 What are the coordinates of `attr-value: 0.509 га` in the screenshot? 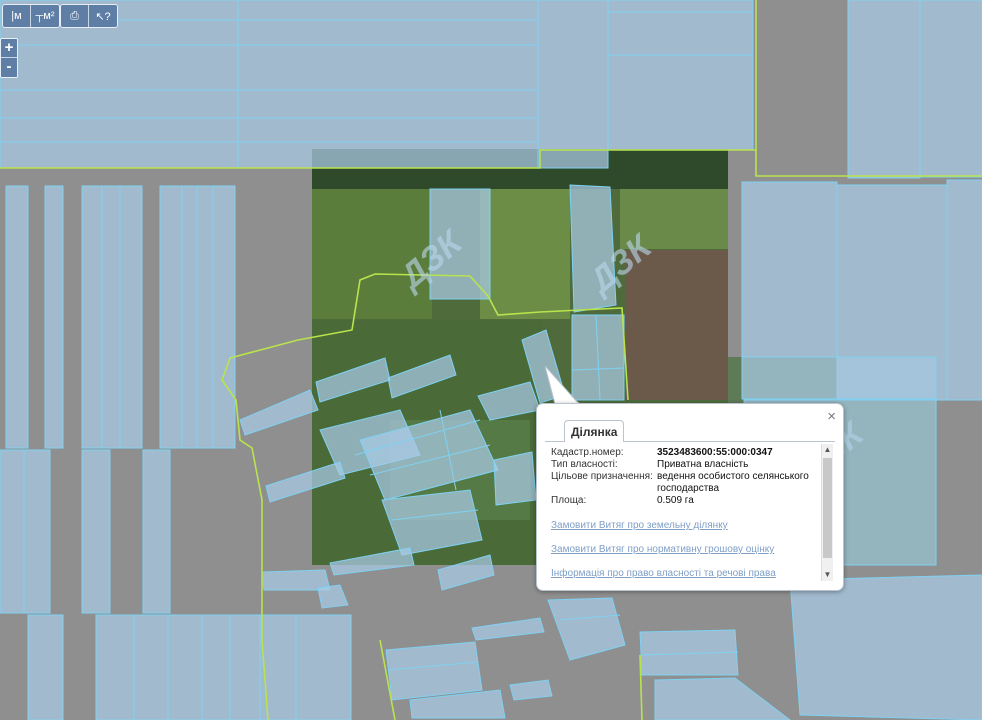 It's located at (675, 500).